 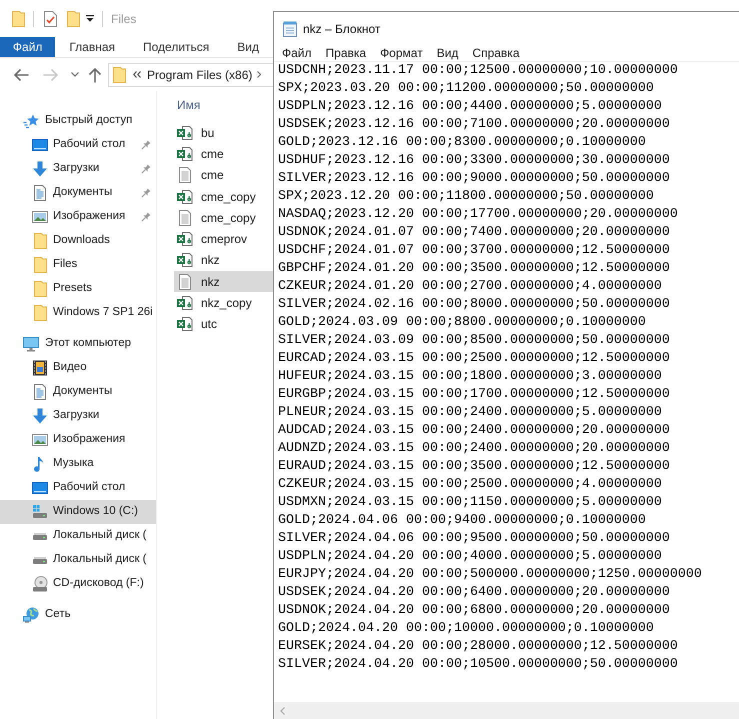 I want to click on nav-item: Быстрый доступ, so click(x=78, y=121).